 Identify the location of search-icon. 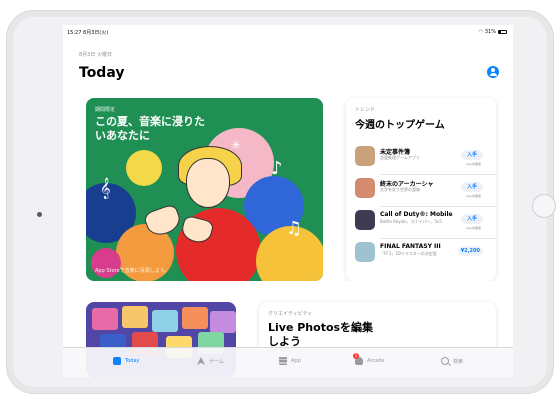
(445, 361).